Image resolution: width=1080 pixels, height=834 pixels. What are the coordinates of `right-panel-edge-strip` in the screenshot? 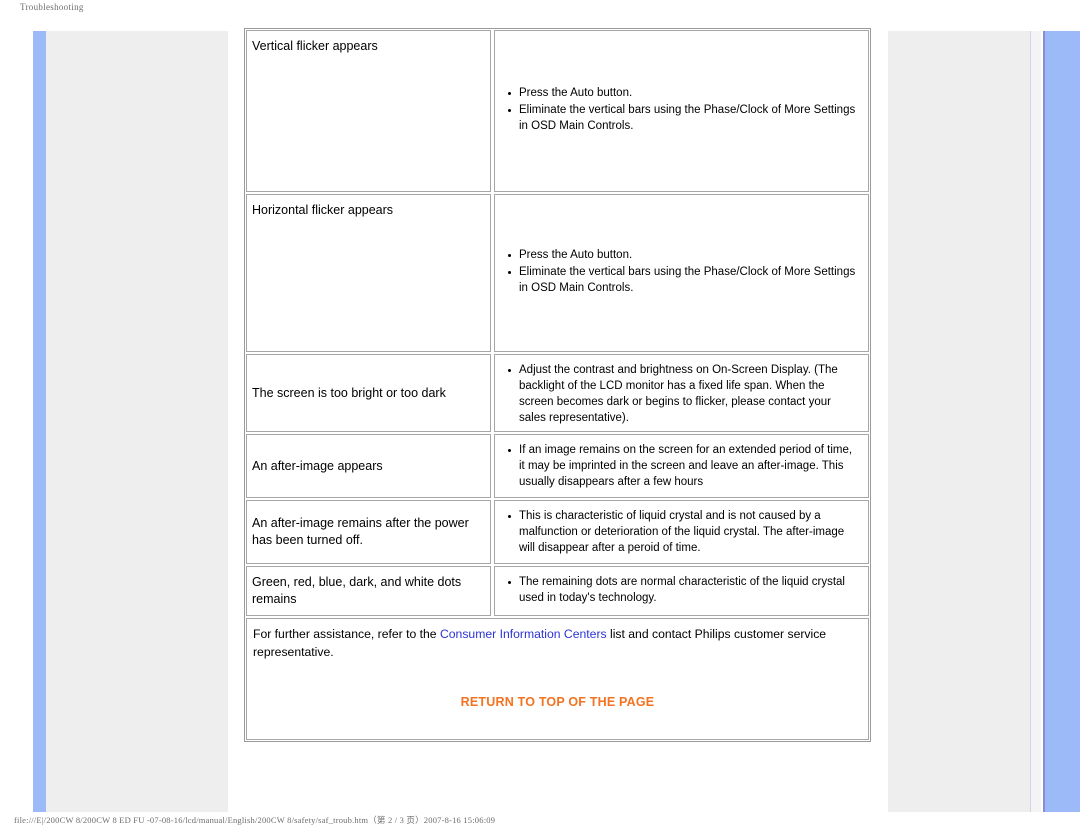 It's located at (1035, 421).